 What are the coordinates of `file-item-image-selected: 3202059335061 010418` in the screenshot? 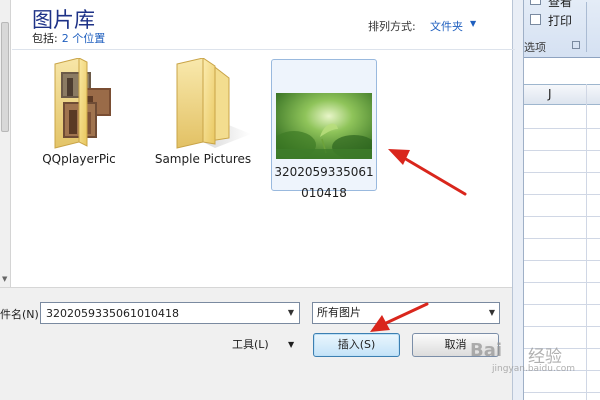 It's located at (324, 129).